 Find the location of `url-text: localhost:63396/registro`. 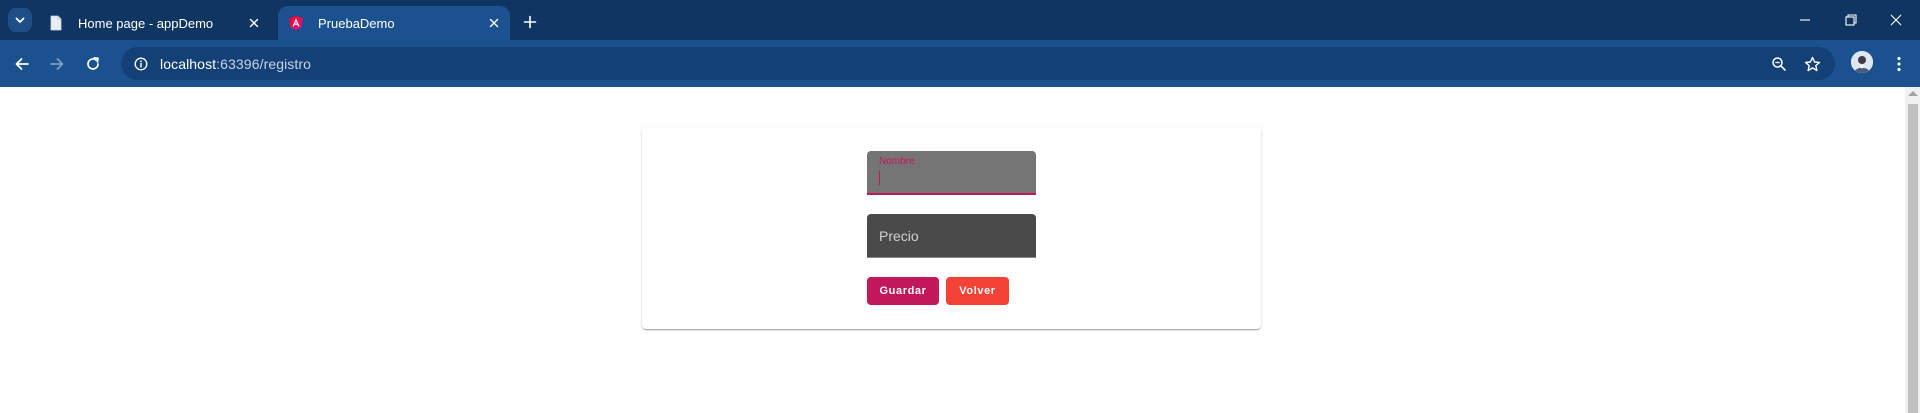

url-text: localhost:63396/registro is located at coordinates (235, 64).